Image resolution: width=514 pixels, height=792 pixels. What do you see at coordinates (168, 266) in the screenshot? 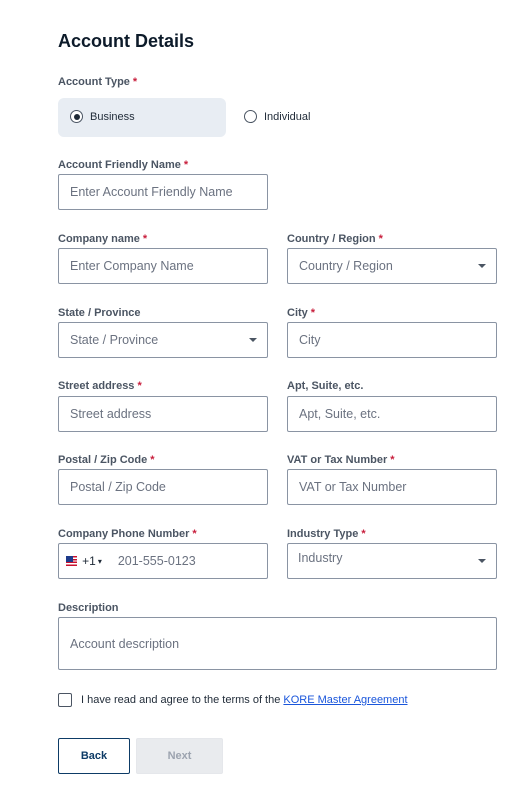
I see `company-name-input` at bounding box center [168, 266].